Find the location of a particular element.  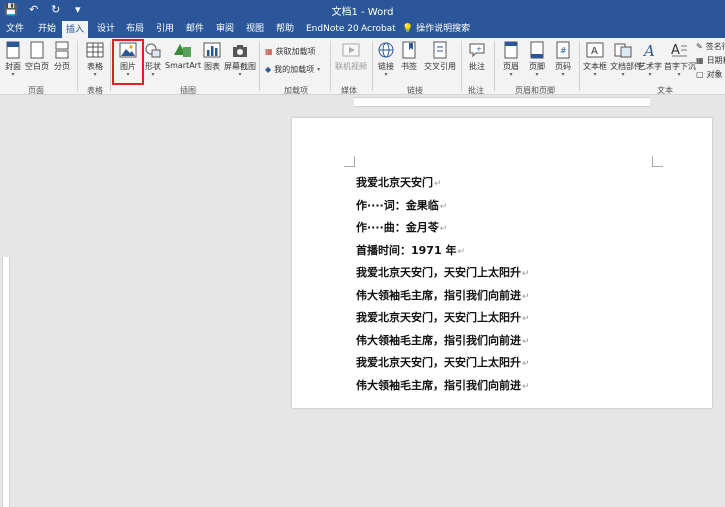

blank-page-label: 空白页 is located at coordinates (37, 66).